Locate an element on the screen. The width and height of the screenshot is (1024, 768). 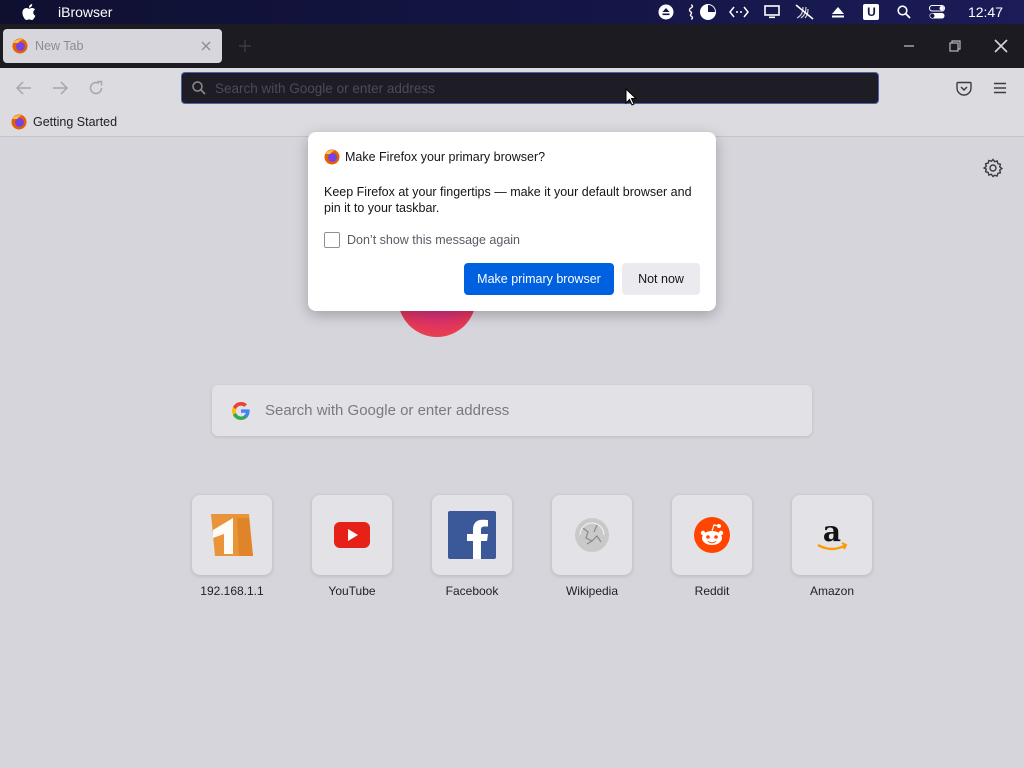
reload-icon is located at coordinates (96, 88).